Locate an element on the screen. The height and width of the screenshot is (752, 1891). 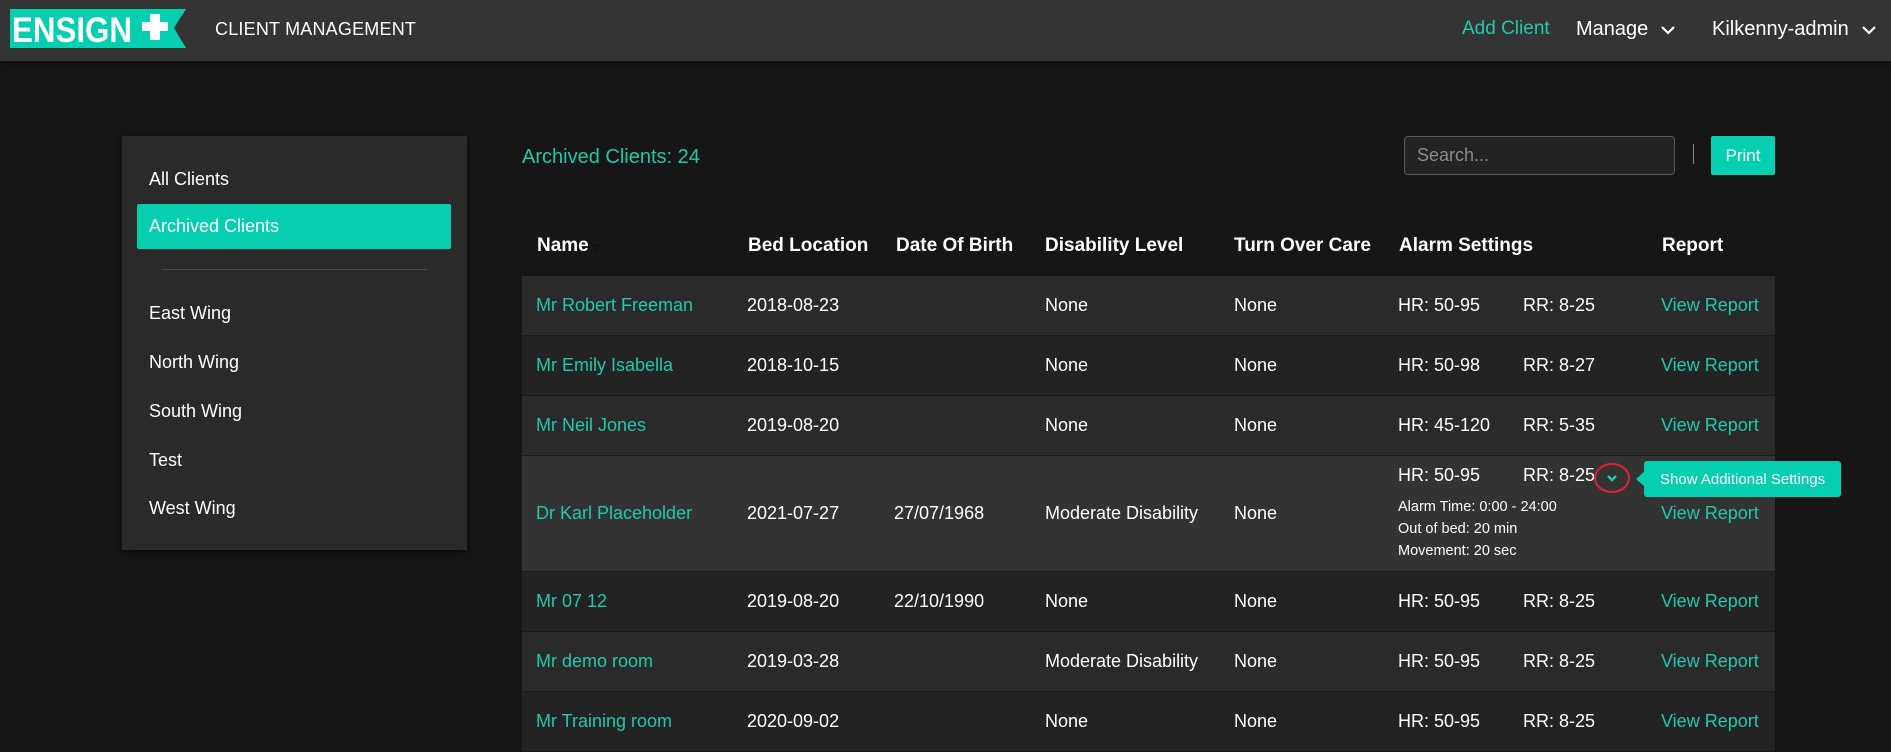
alarm-extra-setting: Out of bed: 20 min is located at coordinates (1458, 529).